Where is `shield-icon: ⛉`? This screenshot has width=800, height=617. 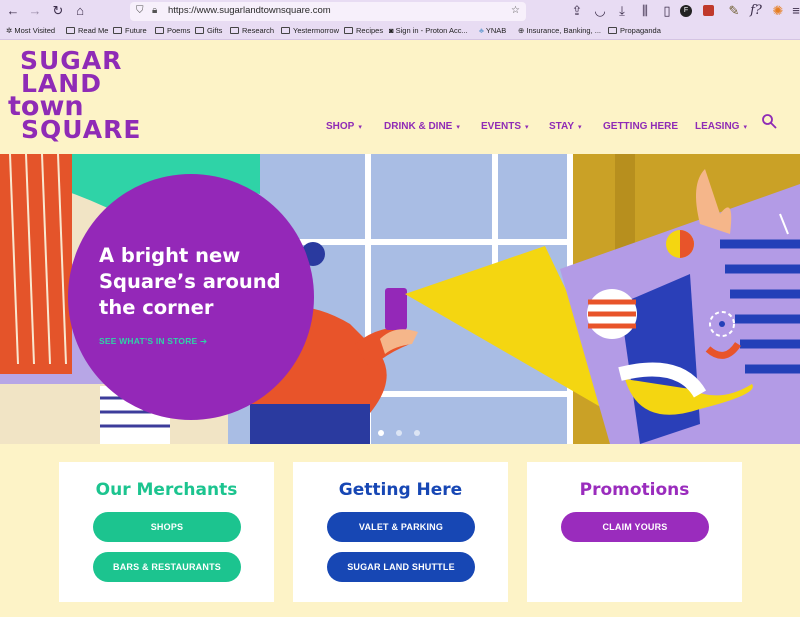
shield-icon: ⛉ is located at coordinates (140, 10).